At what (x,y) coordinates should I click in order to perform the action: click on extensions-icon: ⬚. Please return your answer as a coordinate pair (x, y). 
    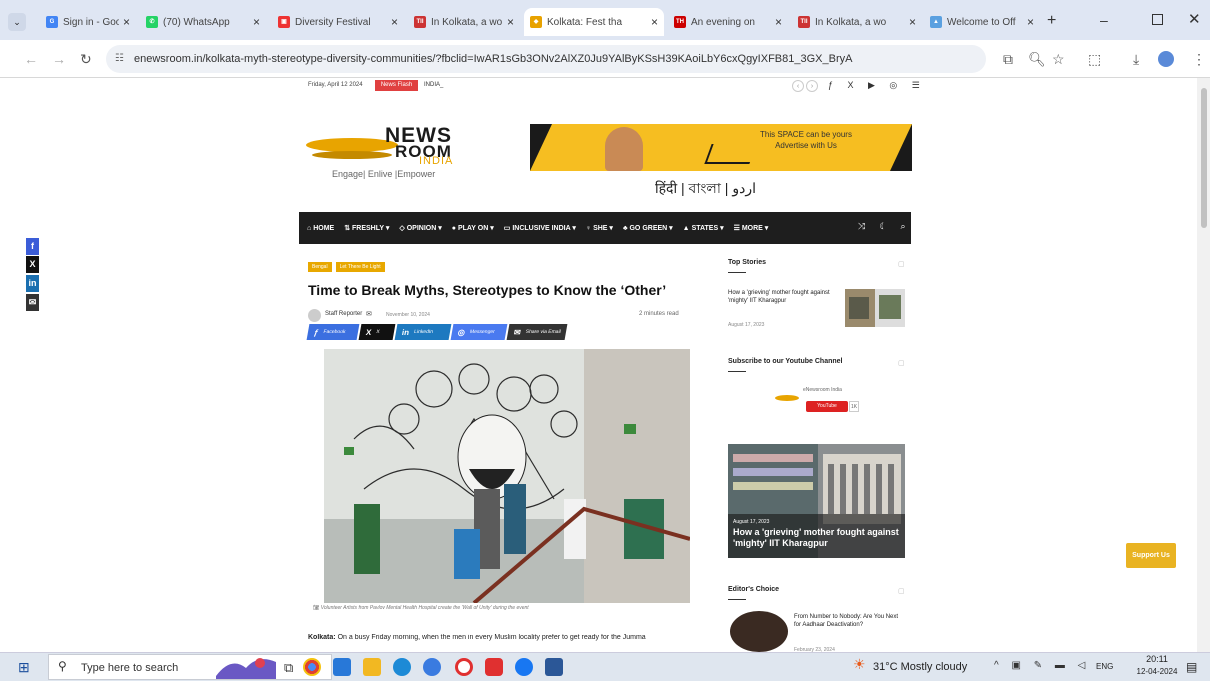
    Looking at the image, I should click on (1094, 59).